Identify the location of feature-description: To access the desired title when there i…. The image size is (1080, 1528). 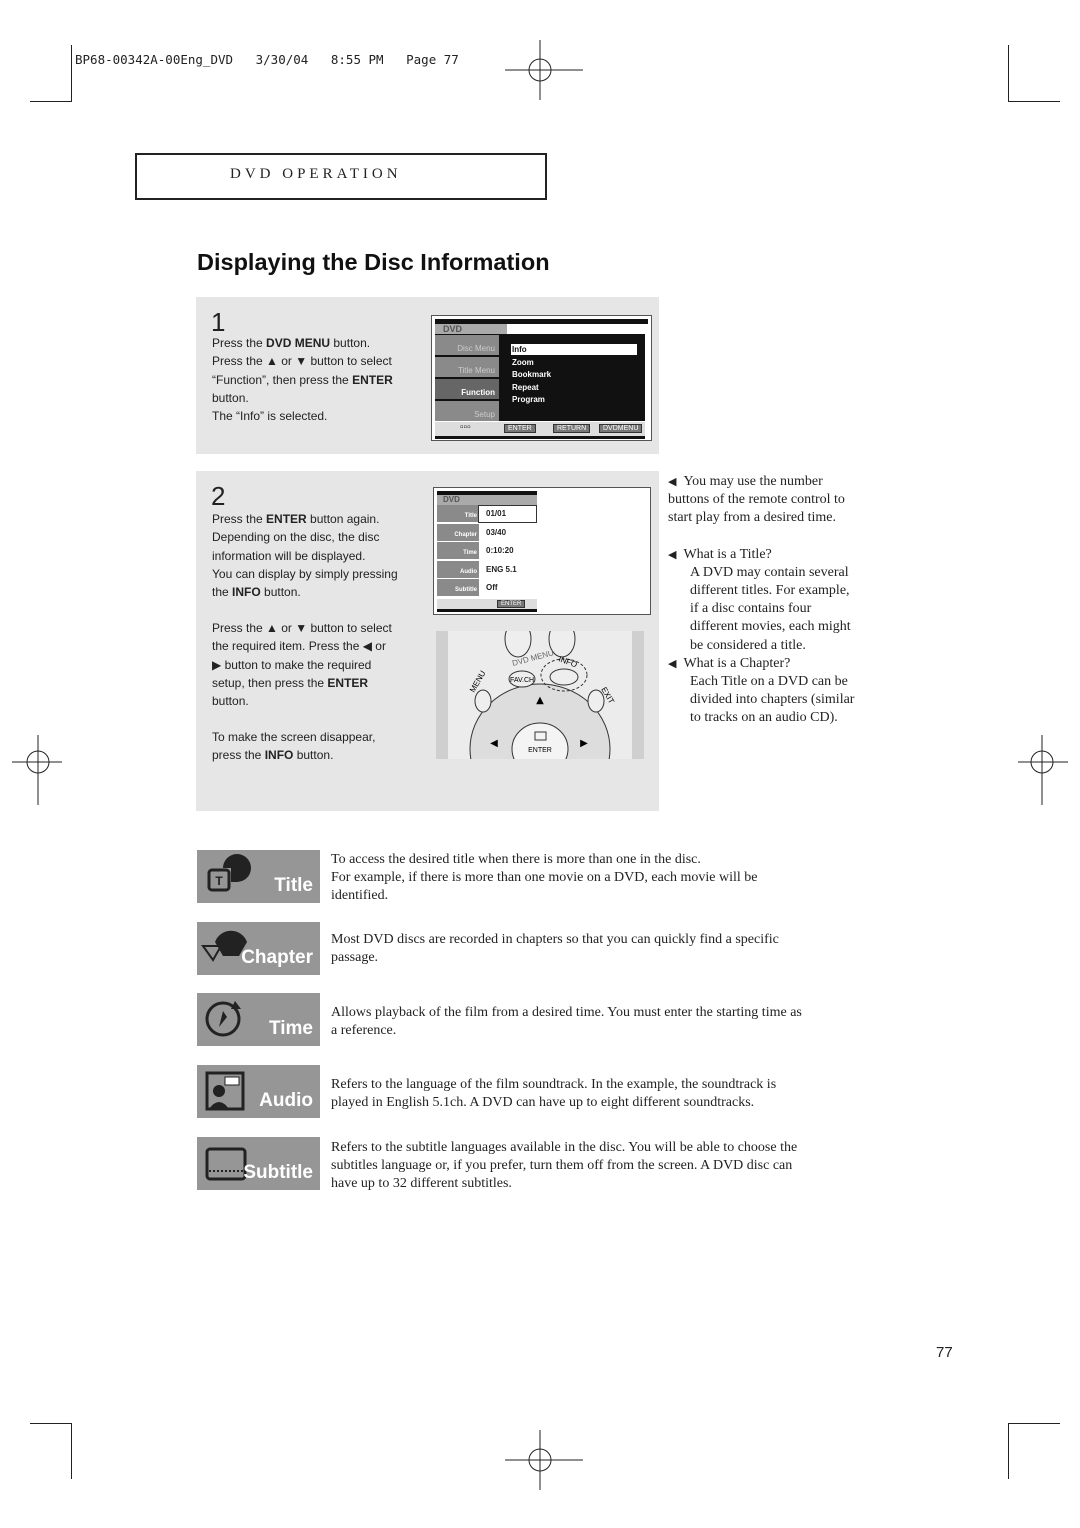
(611, 878).